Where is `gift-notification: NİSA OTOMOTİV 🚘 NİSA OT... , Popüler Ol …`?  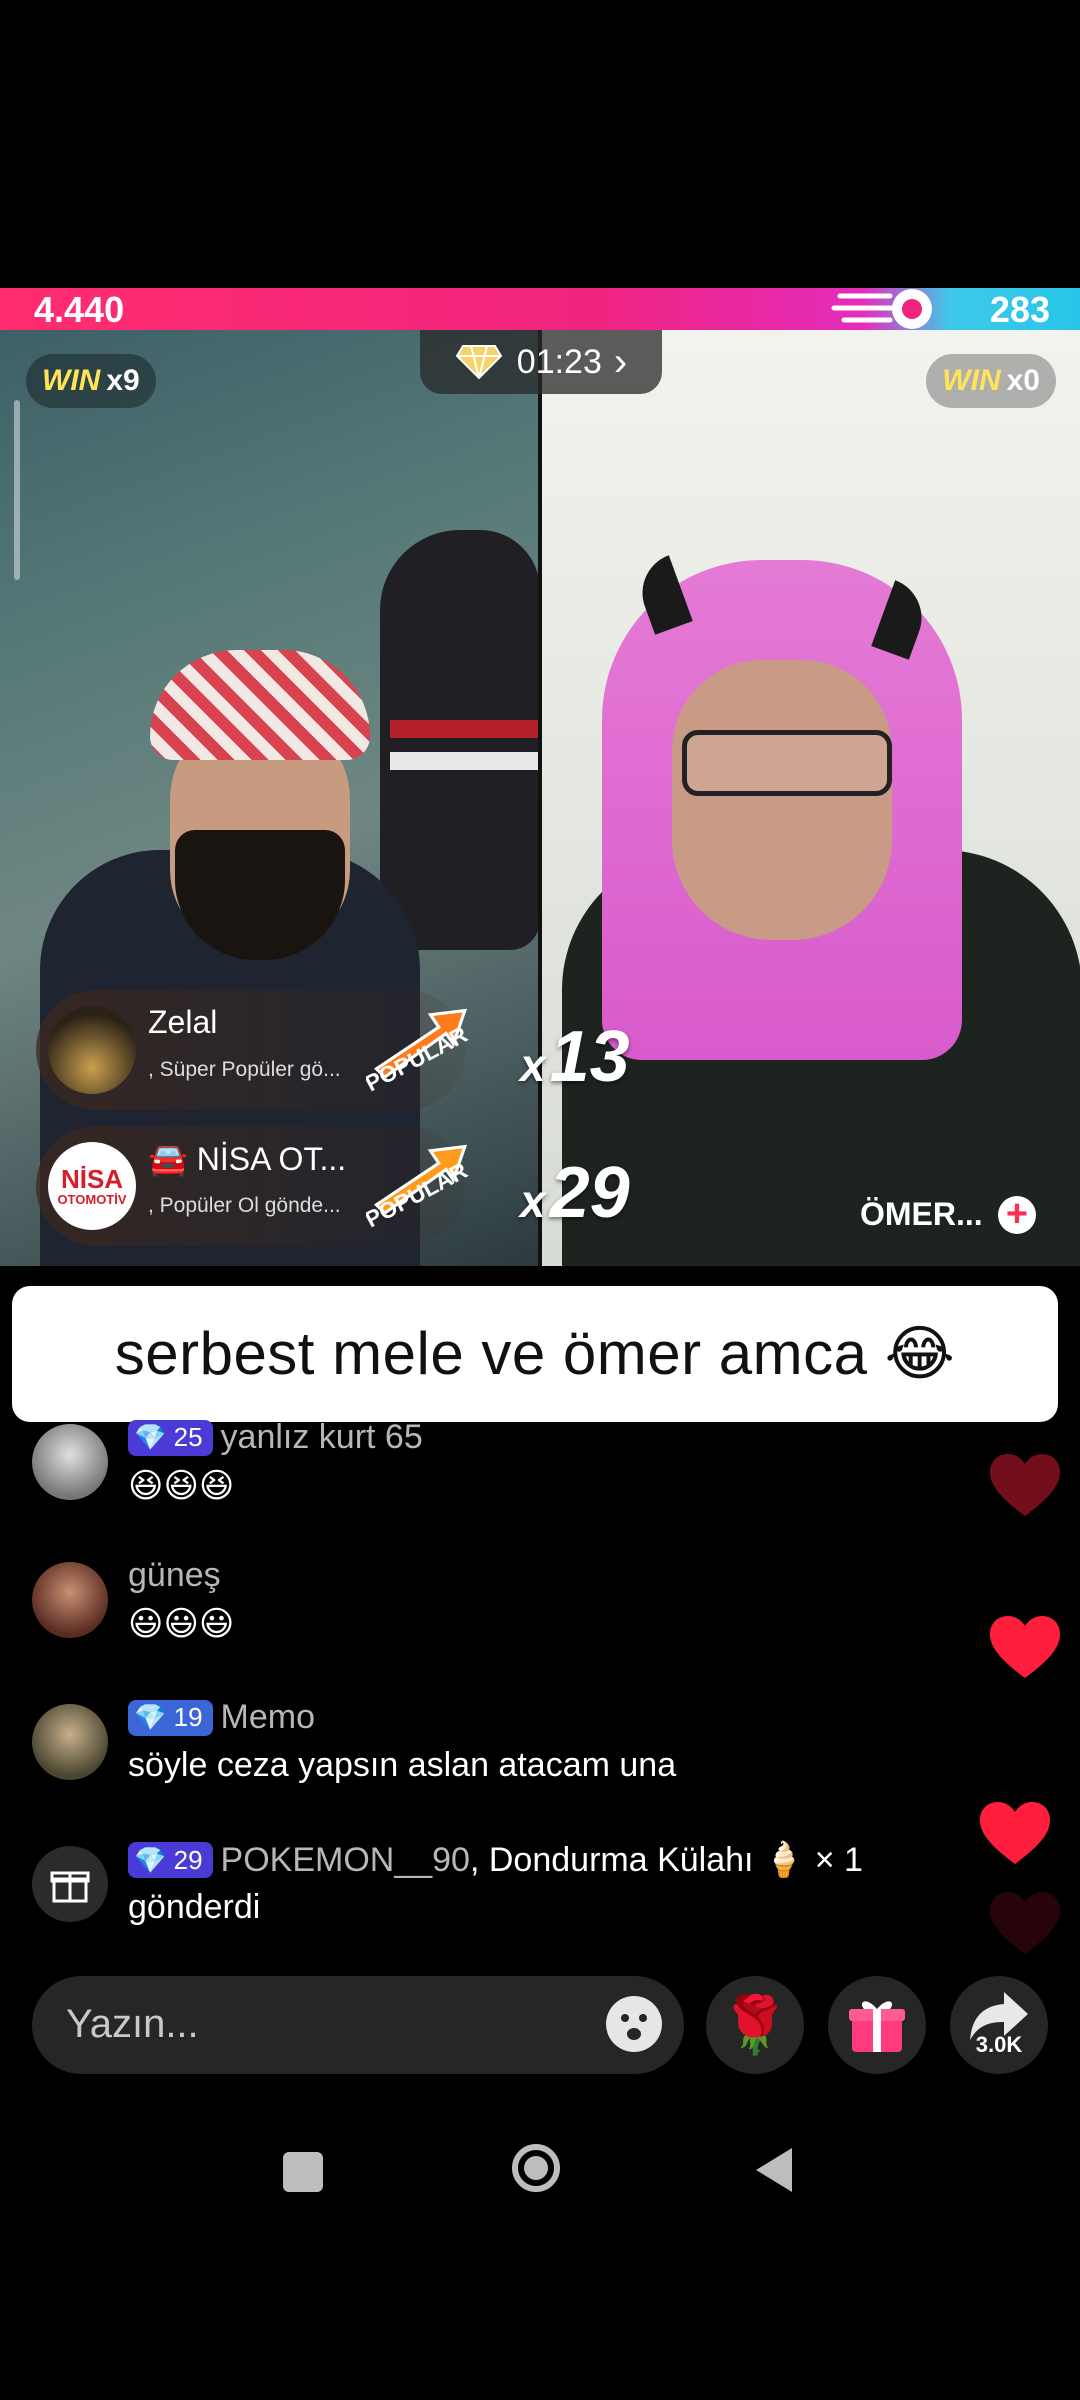
gift-notification: NİSA OTOMOTİV 🚘 NİSA OT... , Popüler Ol … is located at coordinates (253, 1186).